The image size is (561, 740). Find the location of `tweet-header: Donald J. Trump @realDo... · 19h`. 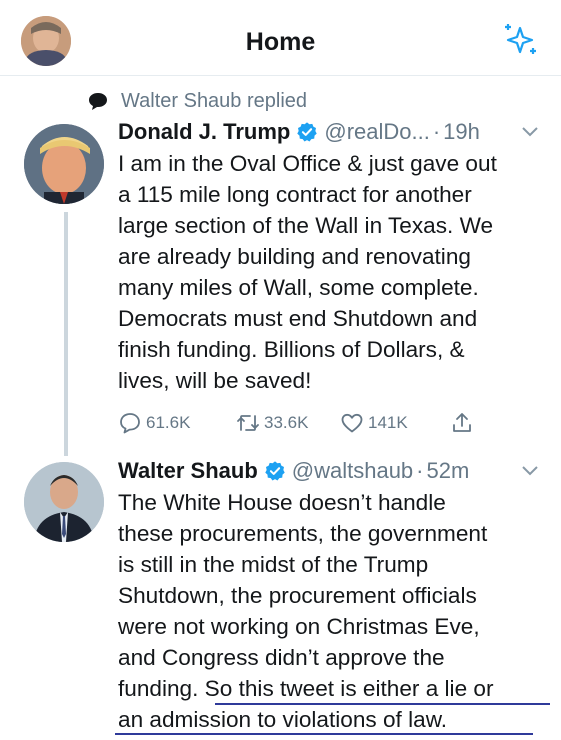

tweet-header: Donald J. Trump @realDo... · 19h is located at coordinates (299, 132).